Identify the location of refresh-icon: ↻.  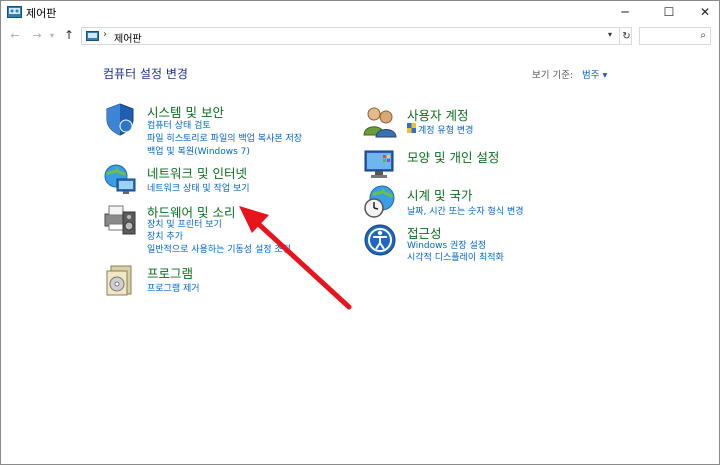
(626, 36).